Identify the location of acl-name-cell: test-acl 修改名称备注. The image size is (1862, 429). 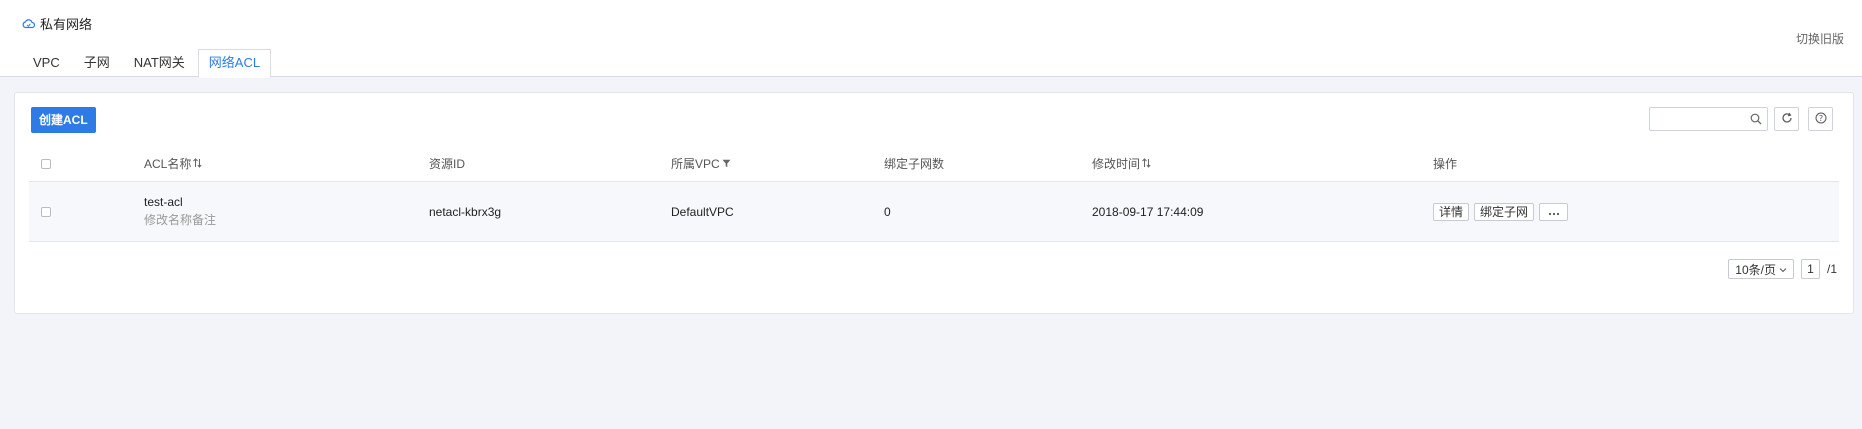
(180, 211).